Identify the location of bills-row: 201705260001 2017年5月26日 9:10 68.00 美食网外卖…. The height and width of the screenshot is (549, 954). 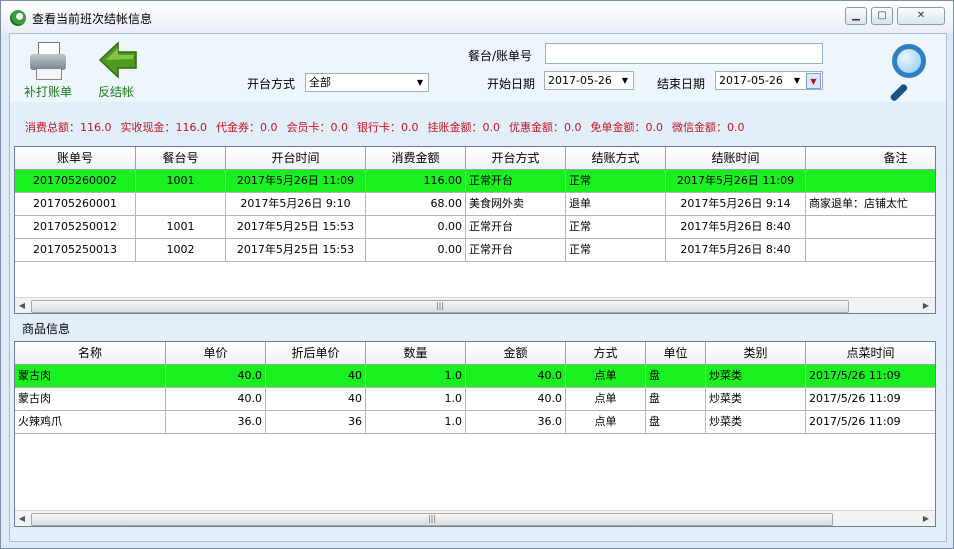
(475, 204).